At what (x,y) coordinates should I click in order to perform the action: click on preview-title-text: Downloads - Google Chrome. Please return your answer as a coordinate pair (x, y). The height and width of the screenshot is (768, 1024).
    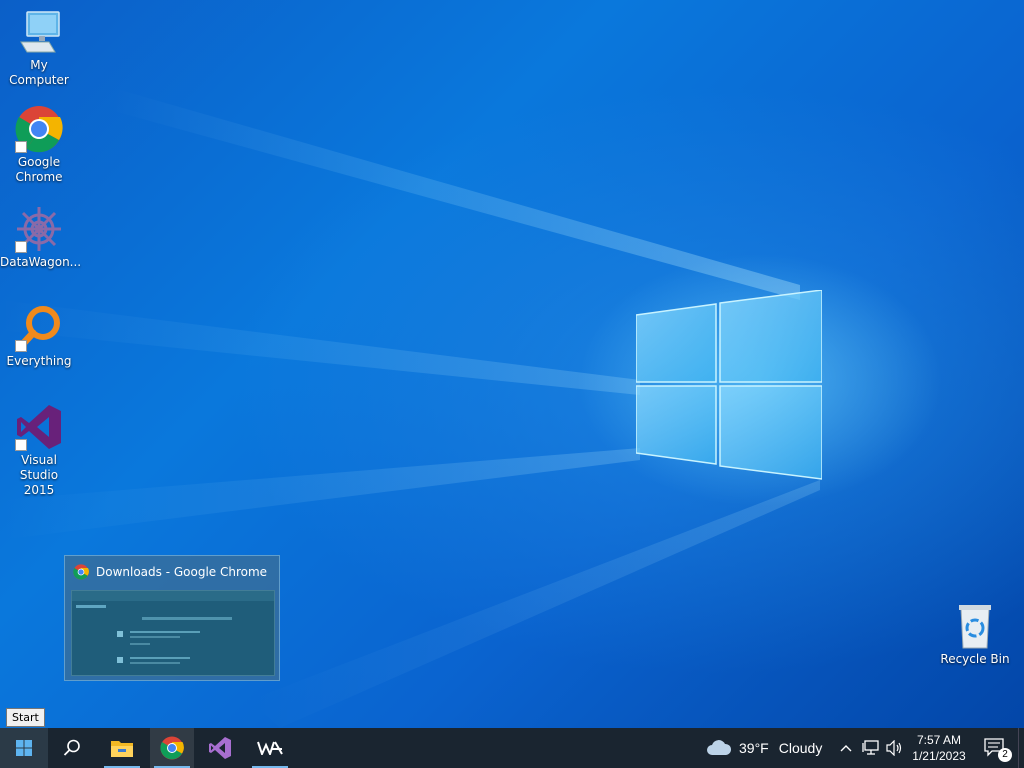
    Looking at the image, I should click on (182, 572).